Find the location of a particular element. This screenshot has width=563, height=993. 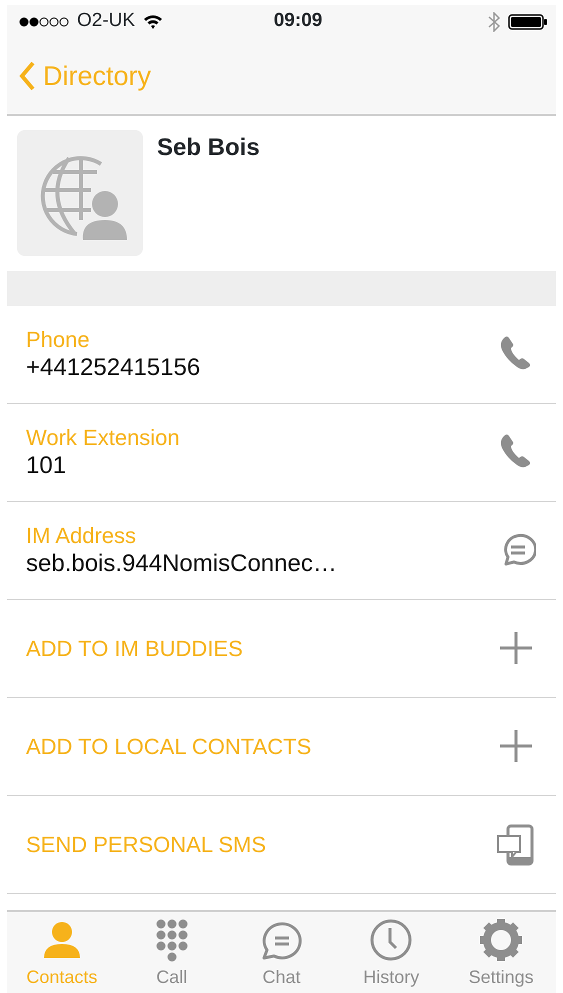

battery-icon is located at coordinates (528, 22).